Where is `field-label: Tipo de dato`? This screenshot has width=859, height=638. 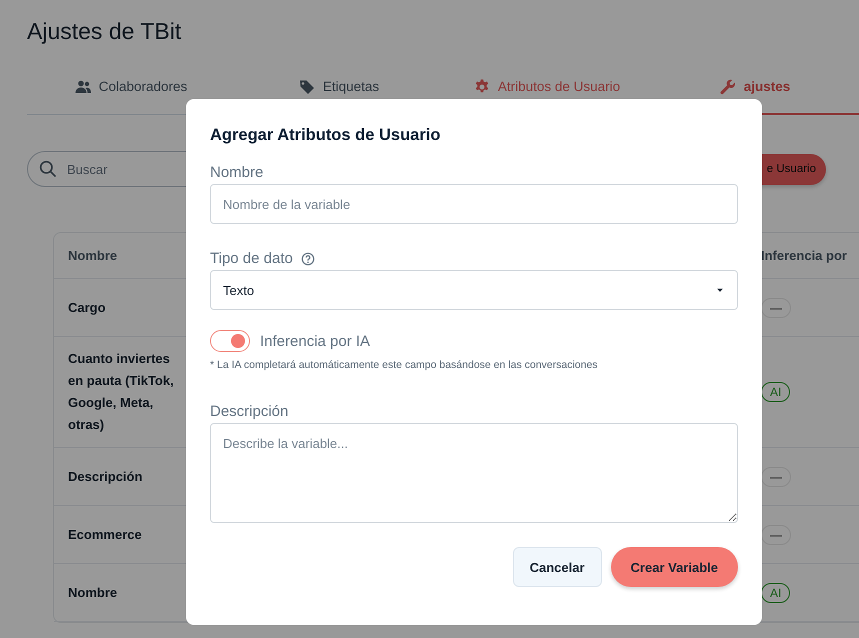 field-label: Tipo de dato is located at coordinates (251, 258).